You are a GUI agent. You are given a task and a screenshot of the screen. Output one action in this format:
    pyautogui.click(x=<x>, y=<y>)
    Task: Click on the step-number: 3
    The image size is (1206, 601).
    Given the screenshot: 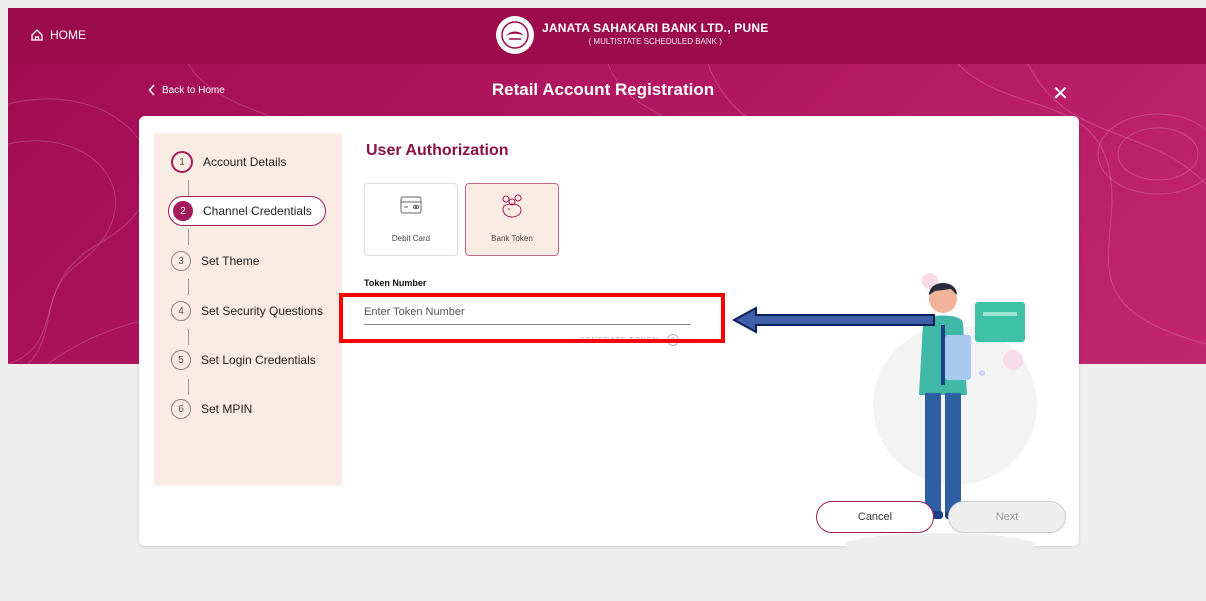 What is the action you would take?
    pyautogui.click(x=181, y=261)
    